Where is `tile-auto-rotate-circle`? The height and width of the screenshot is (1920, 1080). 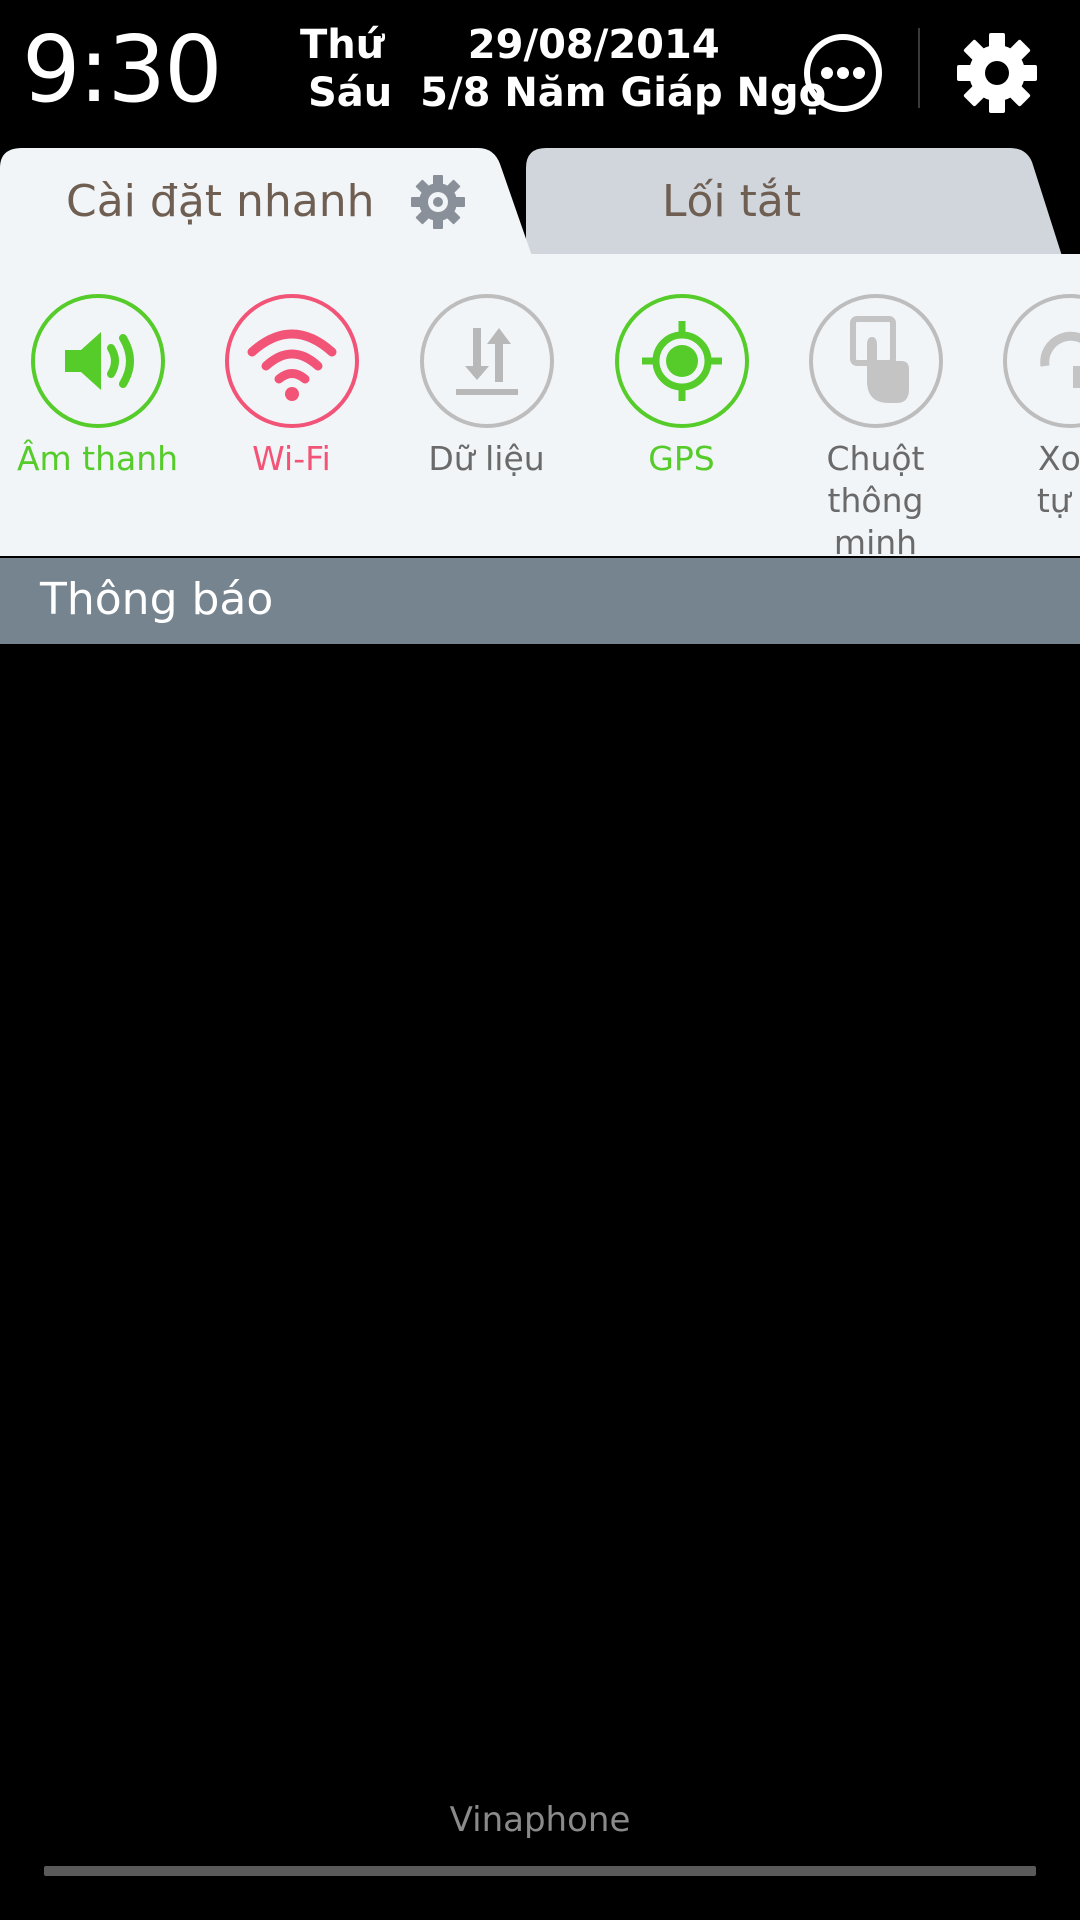
tile-auto-rotate-circle is located at coordinates (1041, 361).